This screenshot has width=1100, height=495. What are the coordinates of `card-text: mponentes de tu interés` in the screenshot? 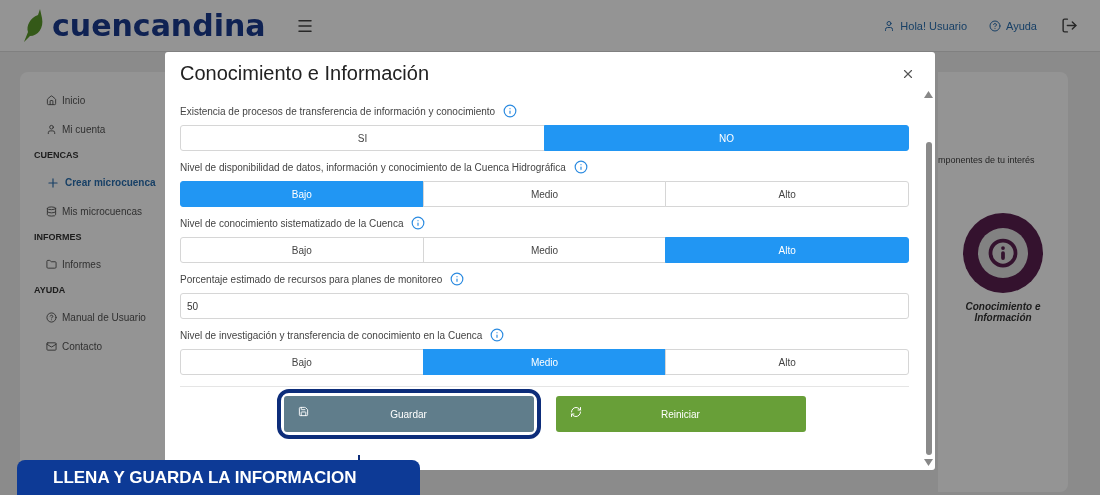 It's located at (986, 160).